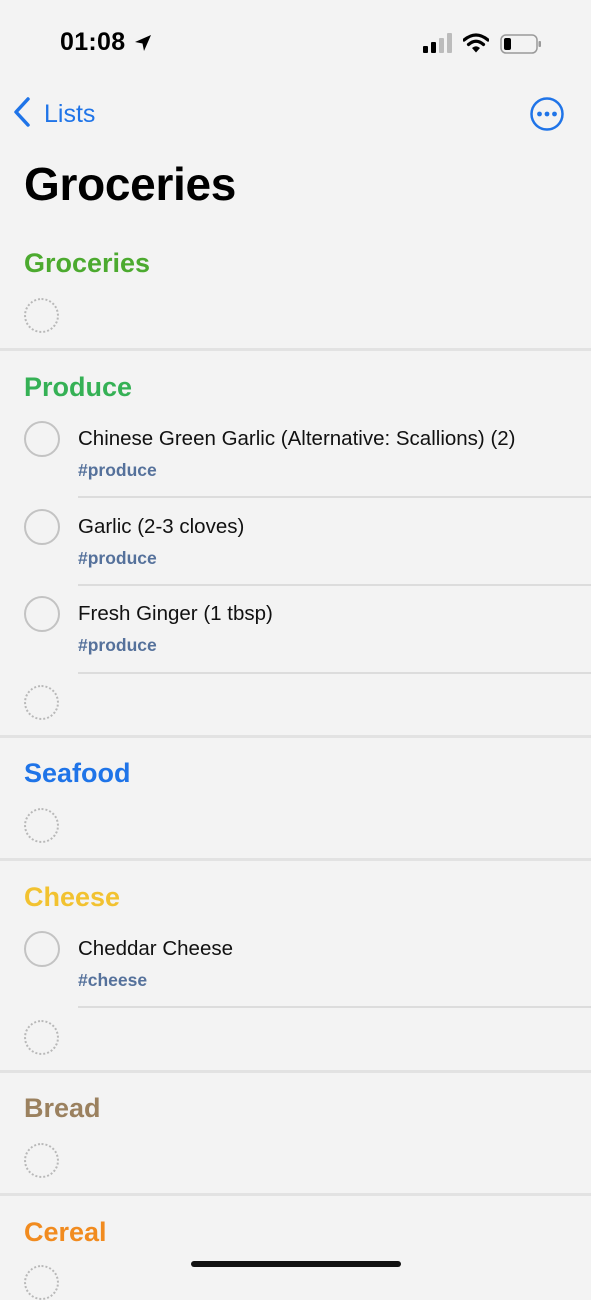 The height and width of the screenshot is (1300, 591). I want to click on status-time: 01:08, so click(93, 42).